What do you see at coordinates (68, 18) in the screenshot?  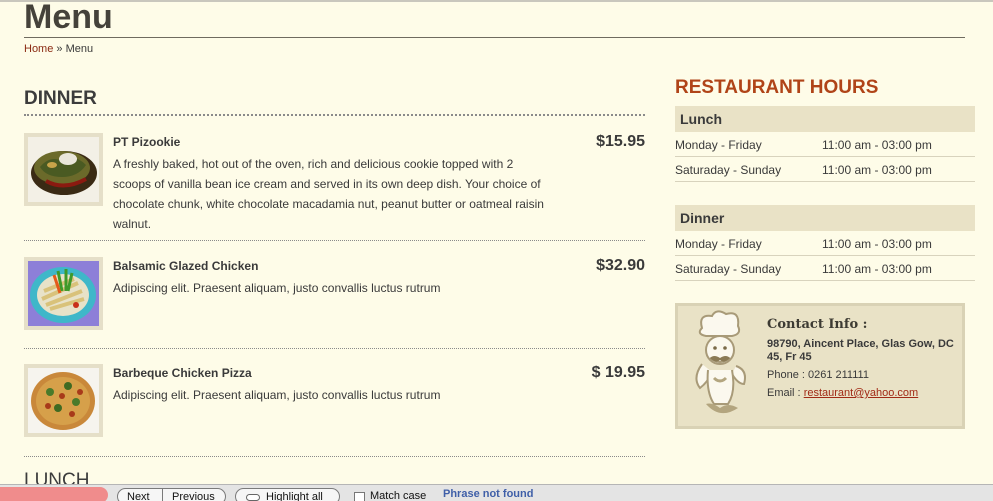 I see `page-title: Menu` at bounding box center [68, 18].